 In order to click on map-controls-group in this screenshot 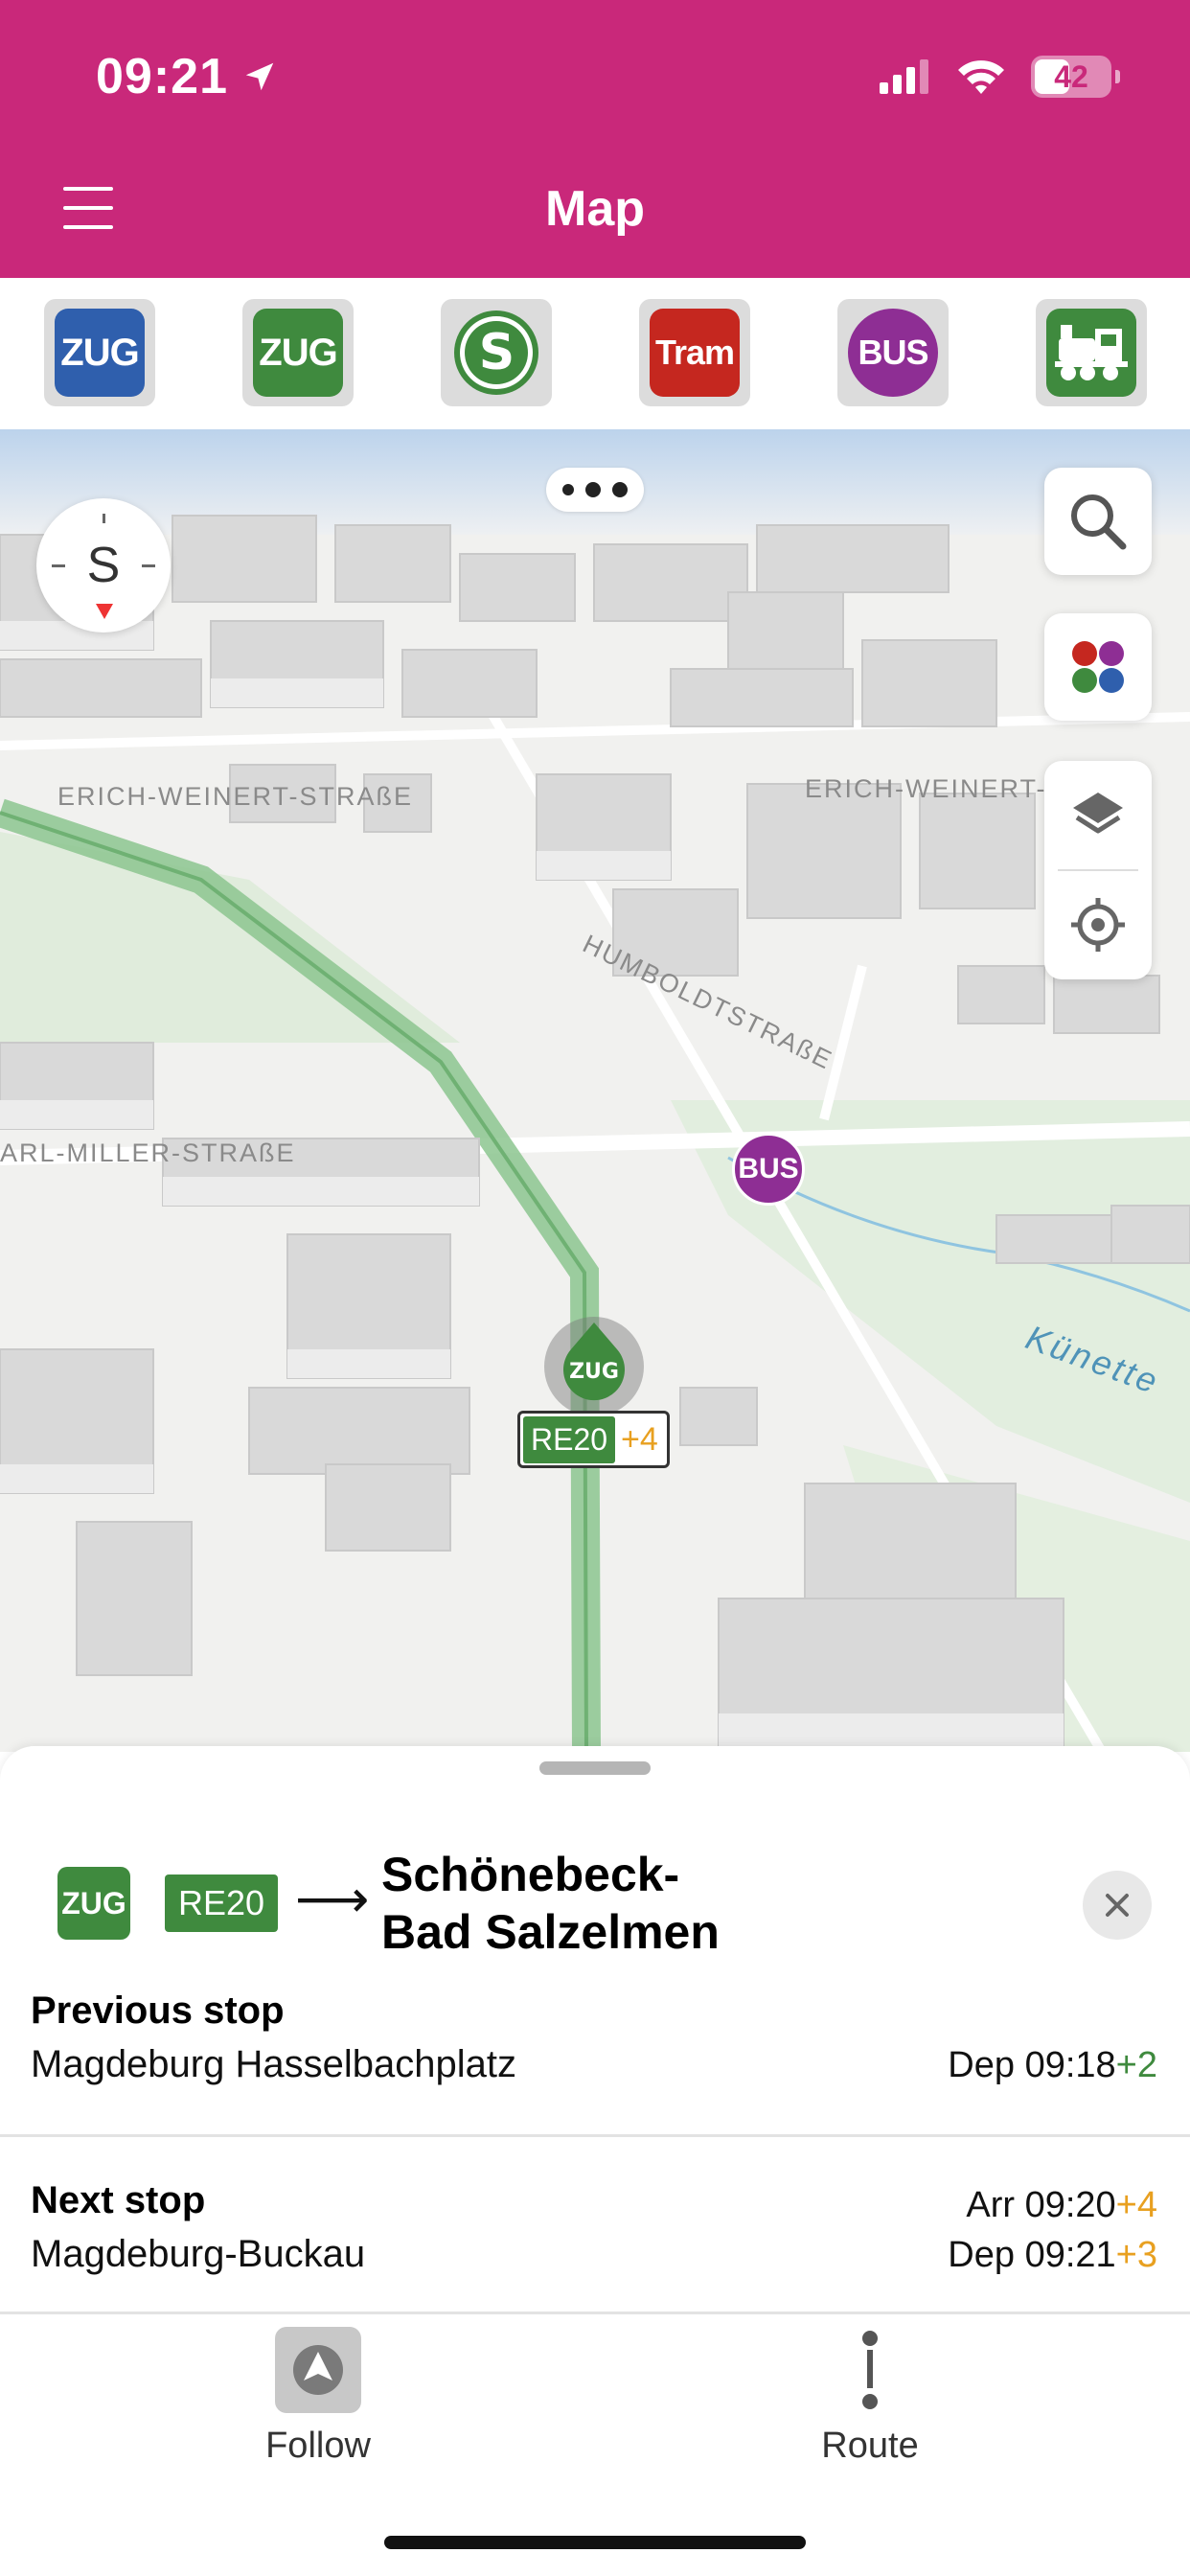, I will do `click(1098, 870)`.